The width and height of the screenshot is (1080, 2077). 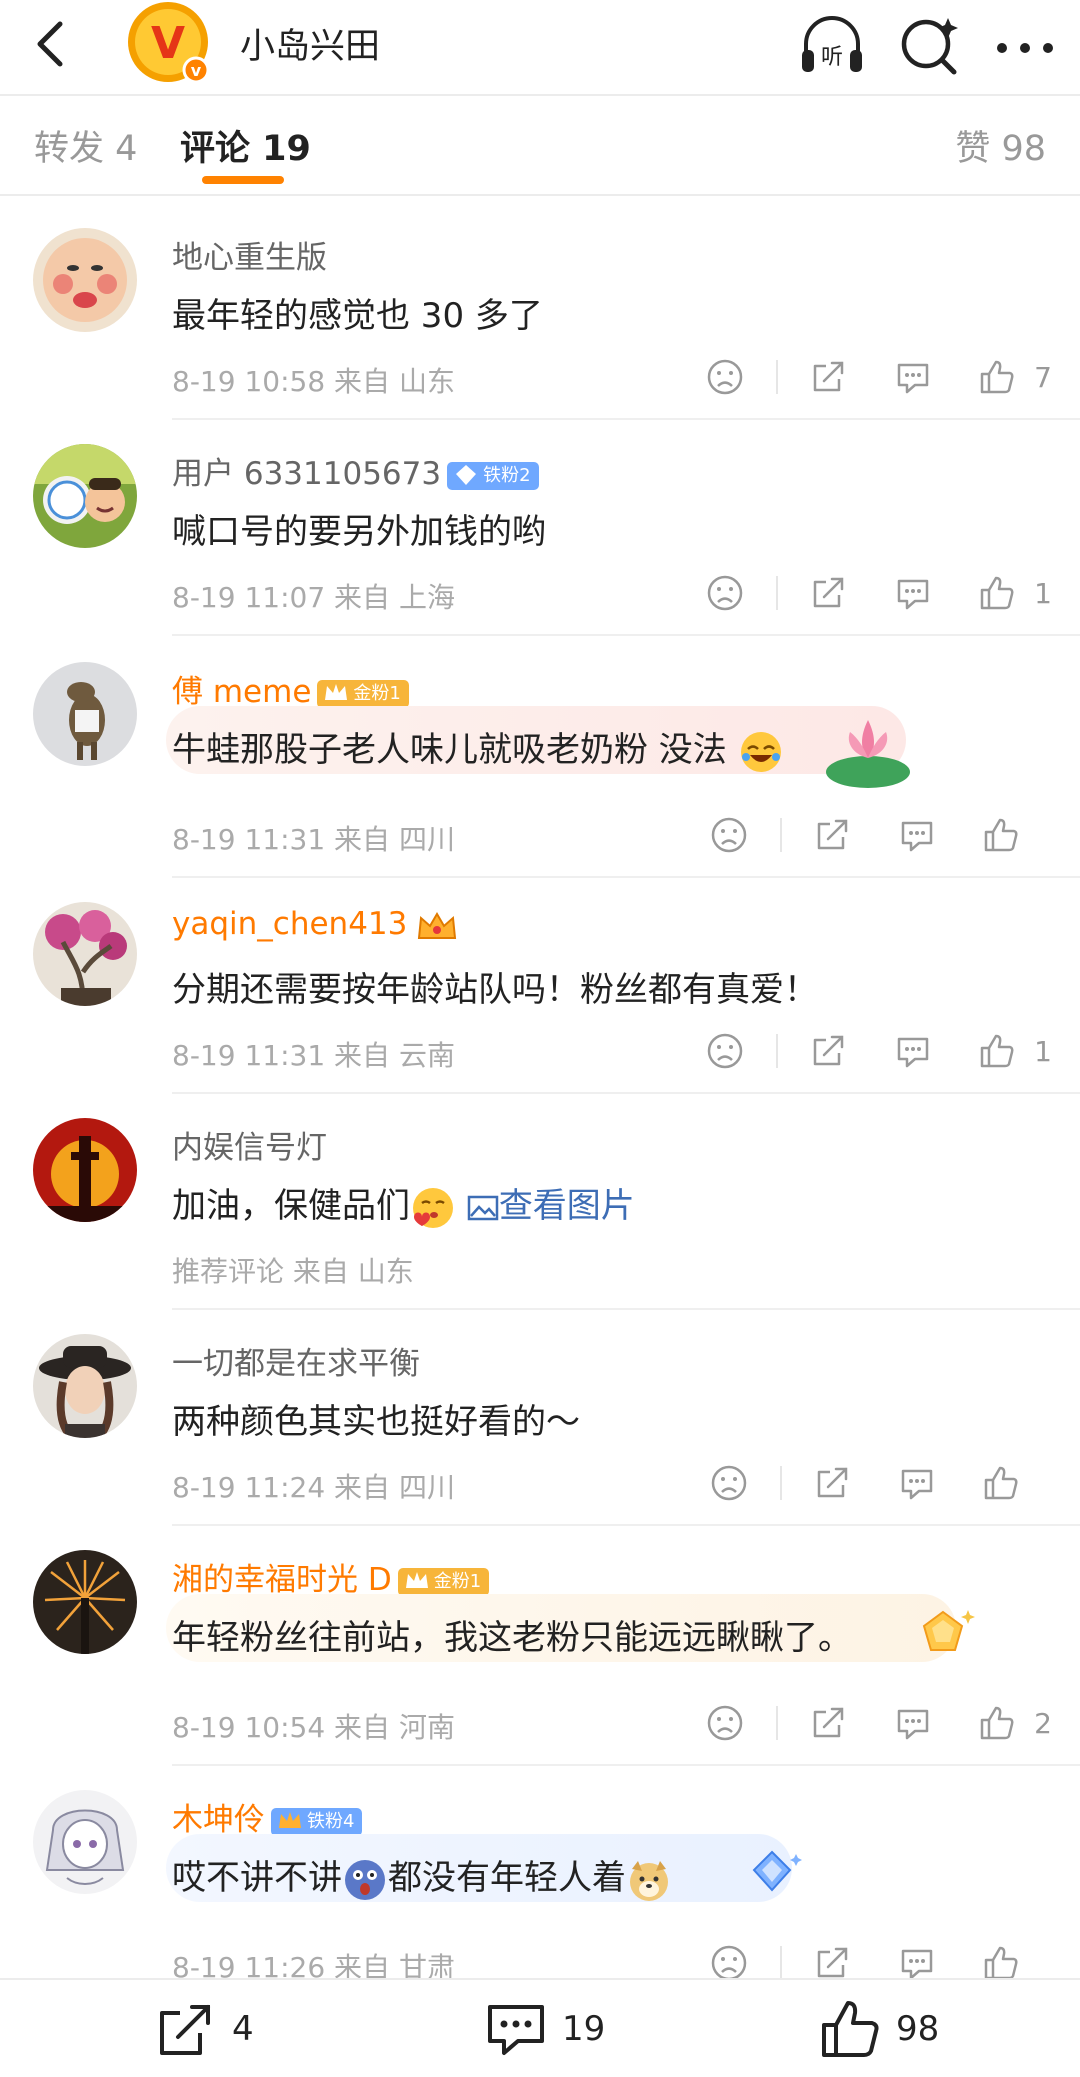 I want to click on back-button, so click(x=54, y=44).